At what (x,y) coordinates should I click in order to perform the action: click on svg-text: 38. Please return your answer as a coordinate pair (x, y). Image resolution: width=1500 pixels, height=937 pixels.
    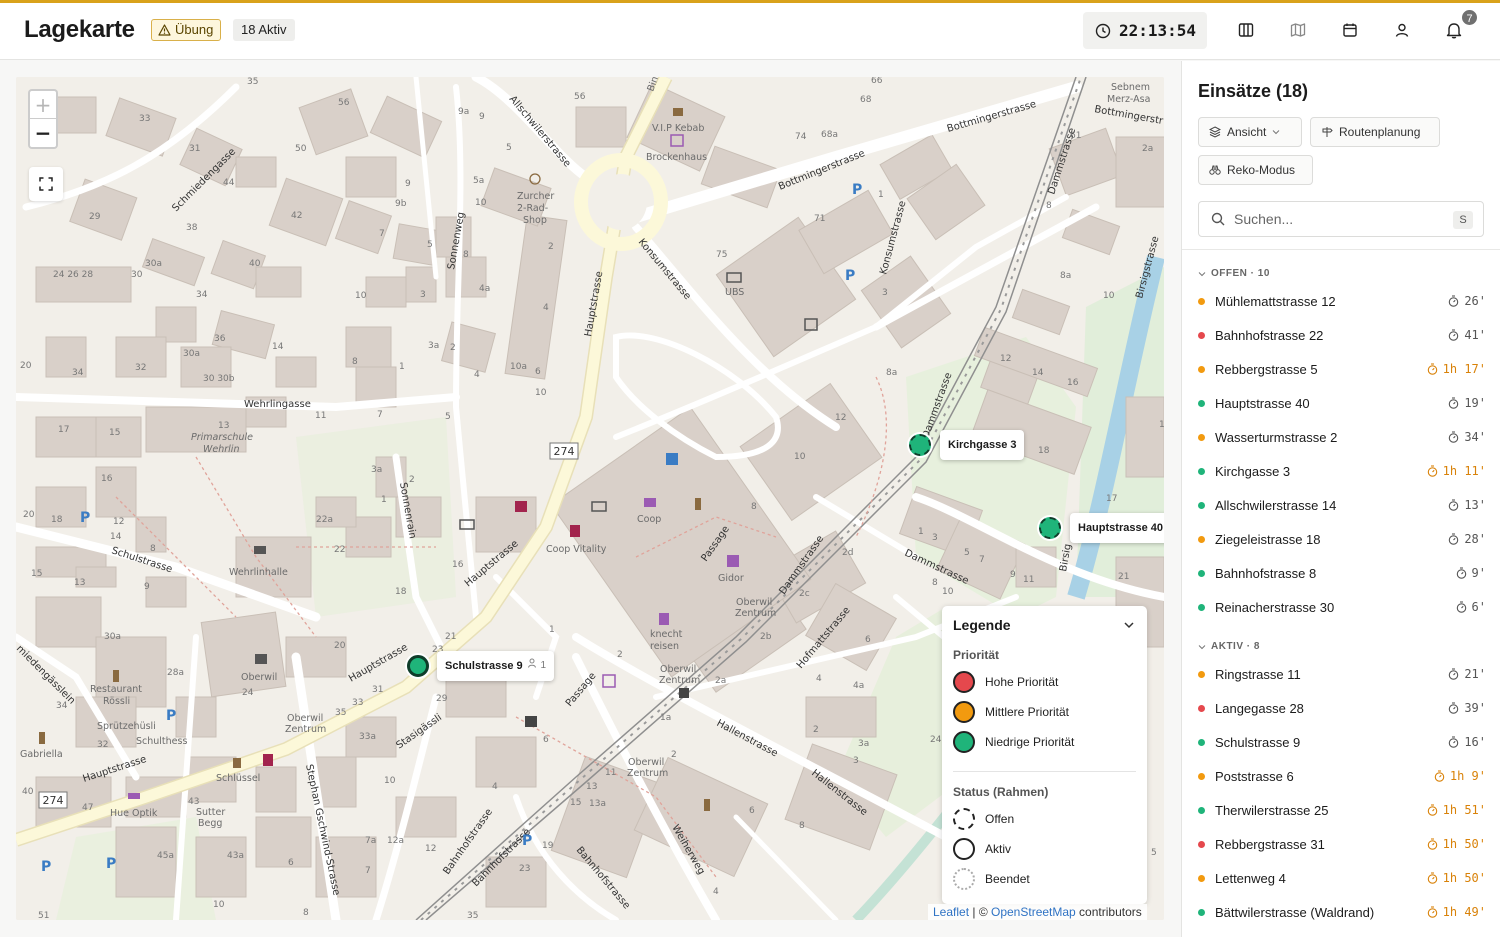
    Looking at the image, I should click on (192, 228).